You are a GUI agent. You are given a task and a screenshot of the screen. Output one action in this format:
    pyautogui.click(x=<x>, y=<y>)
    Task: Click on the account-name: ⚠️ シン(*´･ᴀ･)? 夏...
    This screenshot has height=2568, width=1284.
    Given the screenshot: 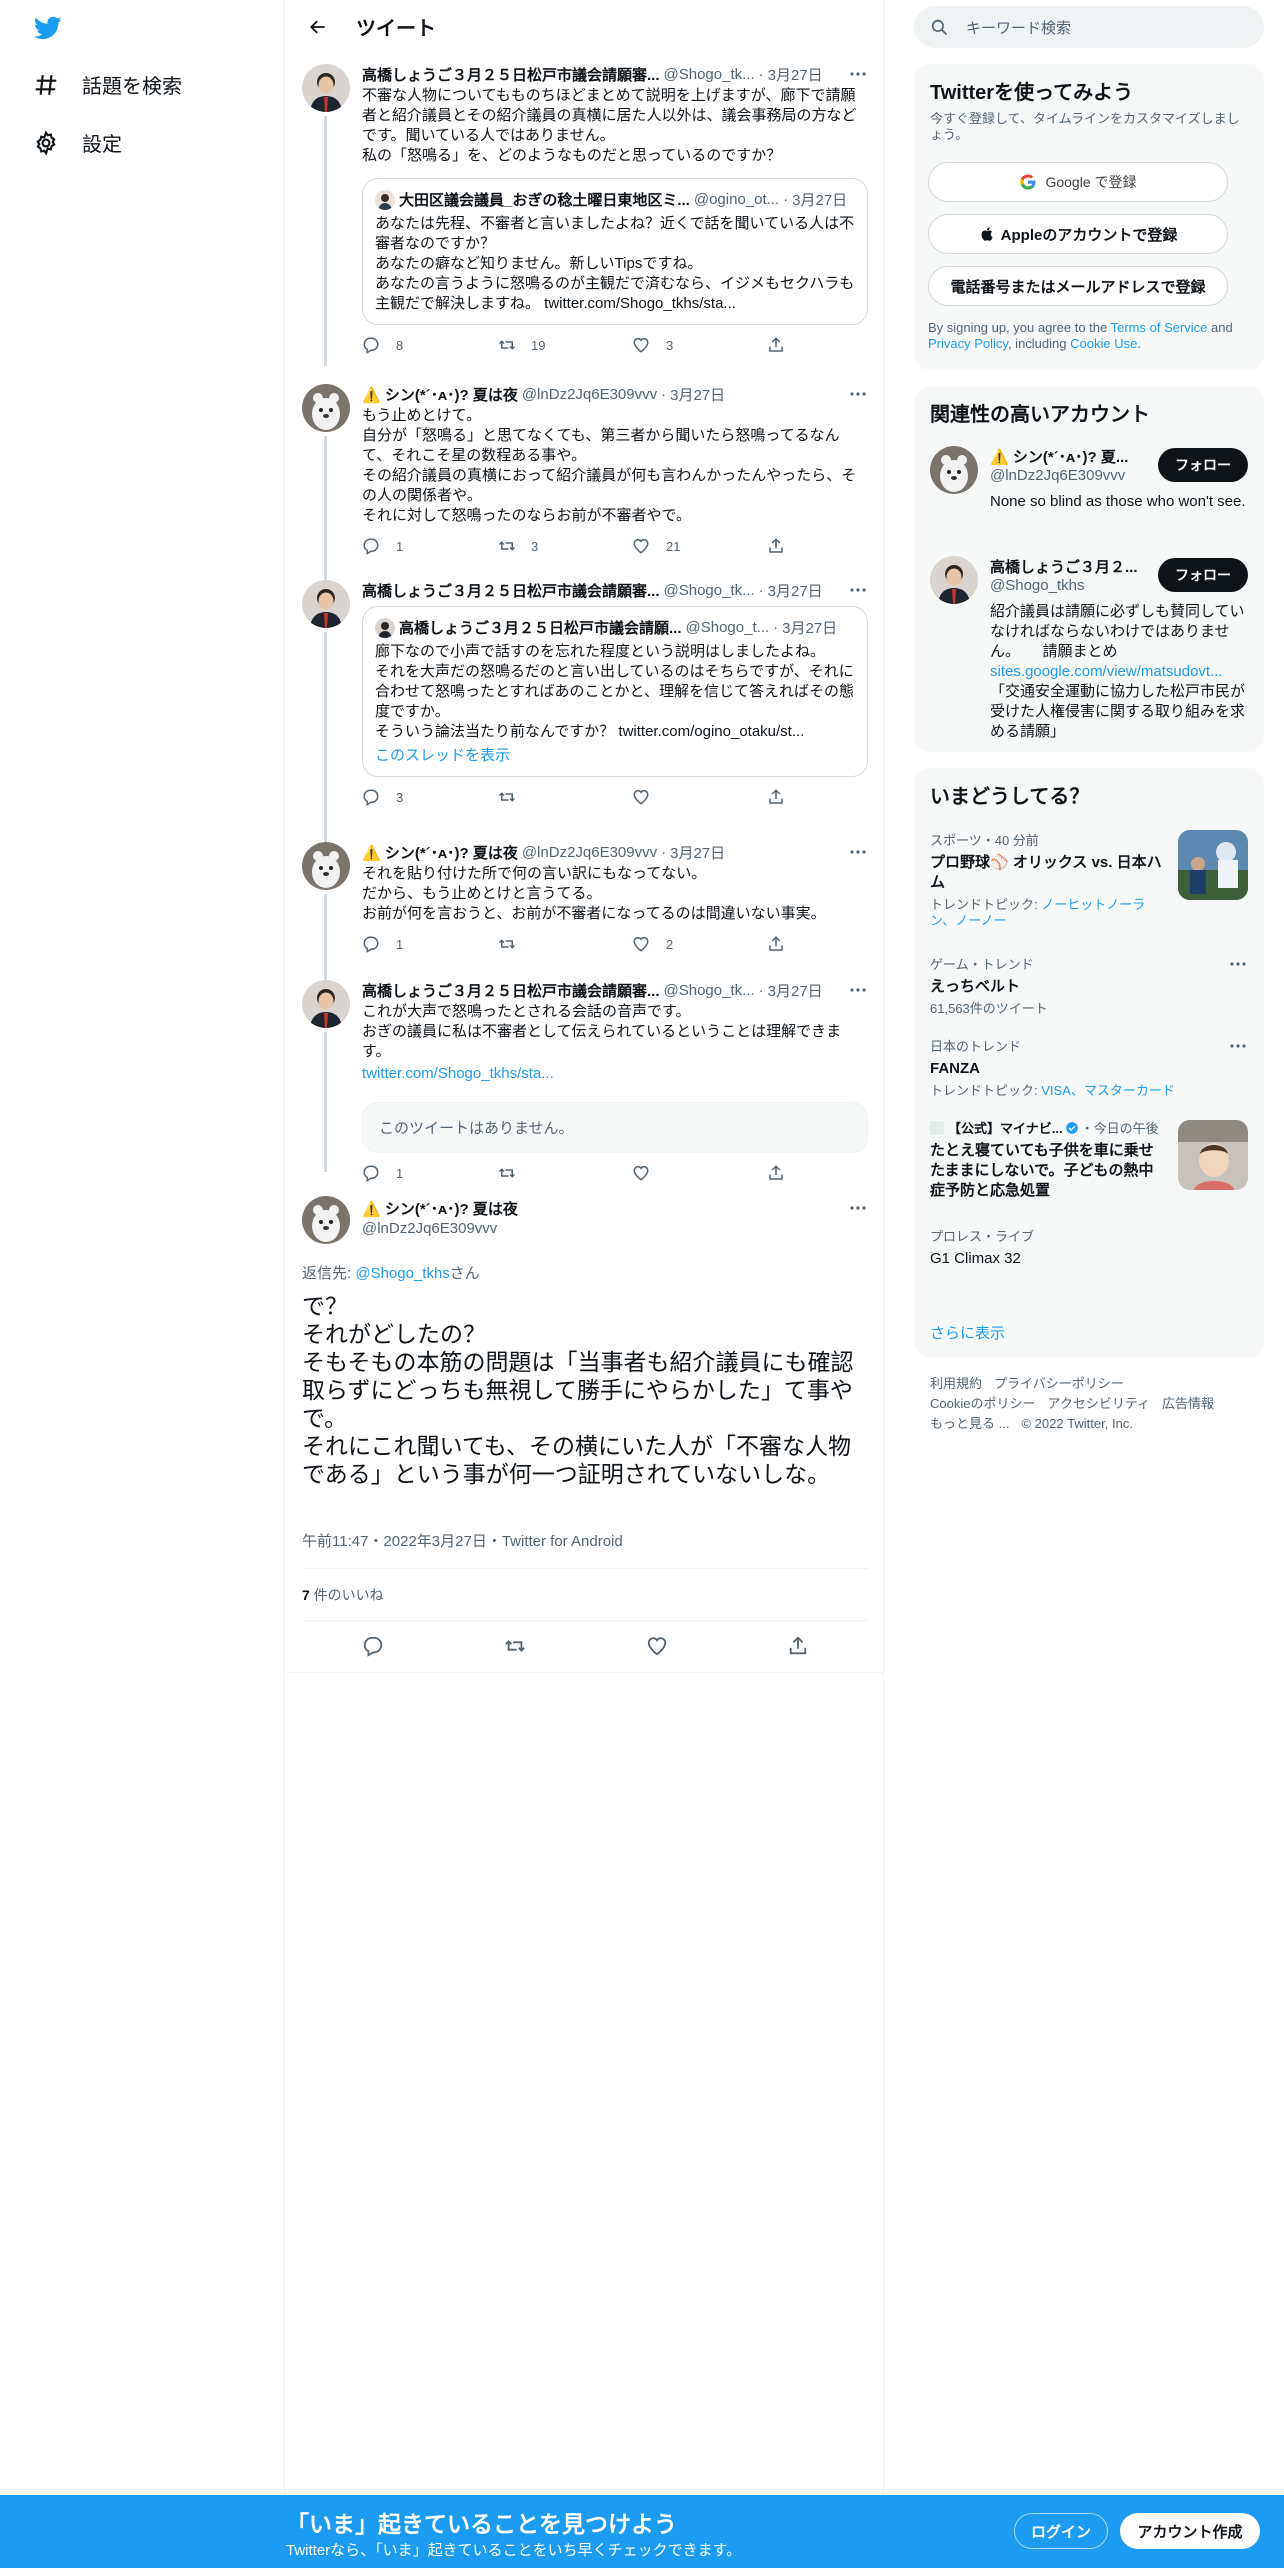 What is the action you would take?
    pyautogui.click(x=1065, y=456)
    